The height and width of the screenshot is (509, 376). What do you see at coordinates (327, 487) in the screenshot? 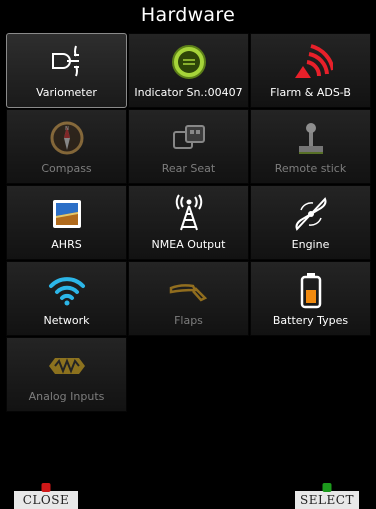
I see `select-indicator-icon` at bounding box center [327, 487].